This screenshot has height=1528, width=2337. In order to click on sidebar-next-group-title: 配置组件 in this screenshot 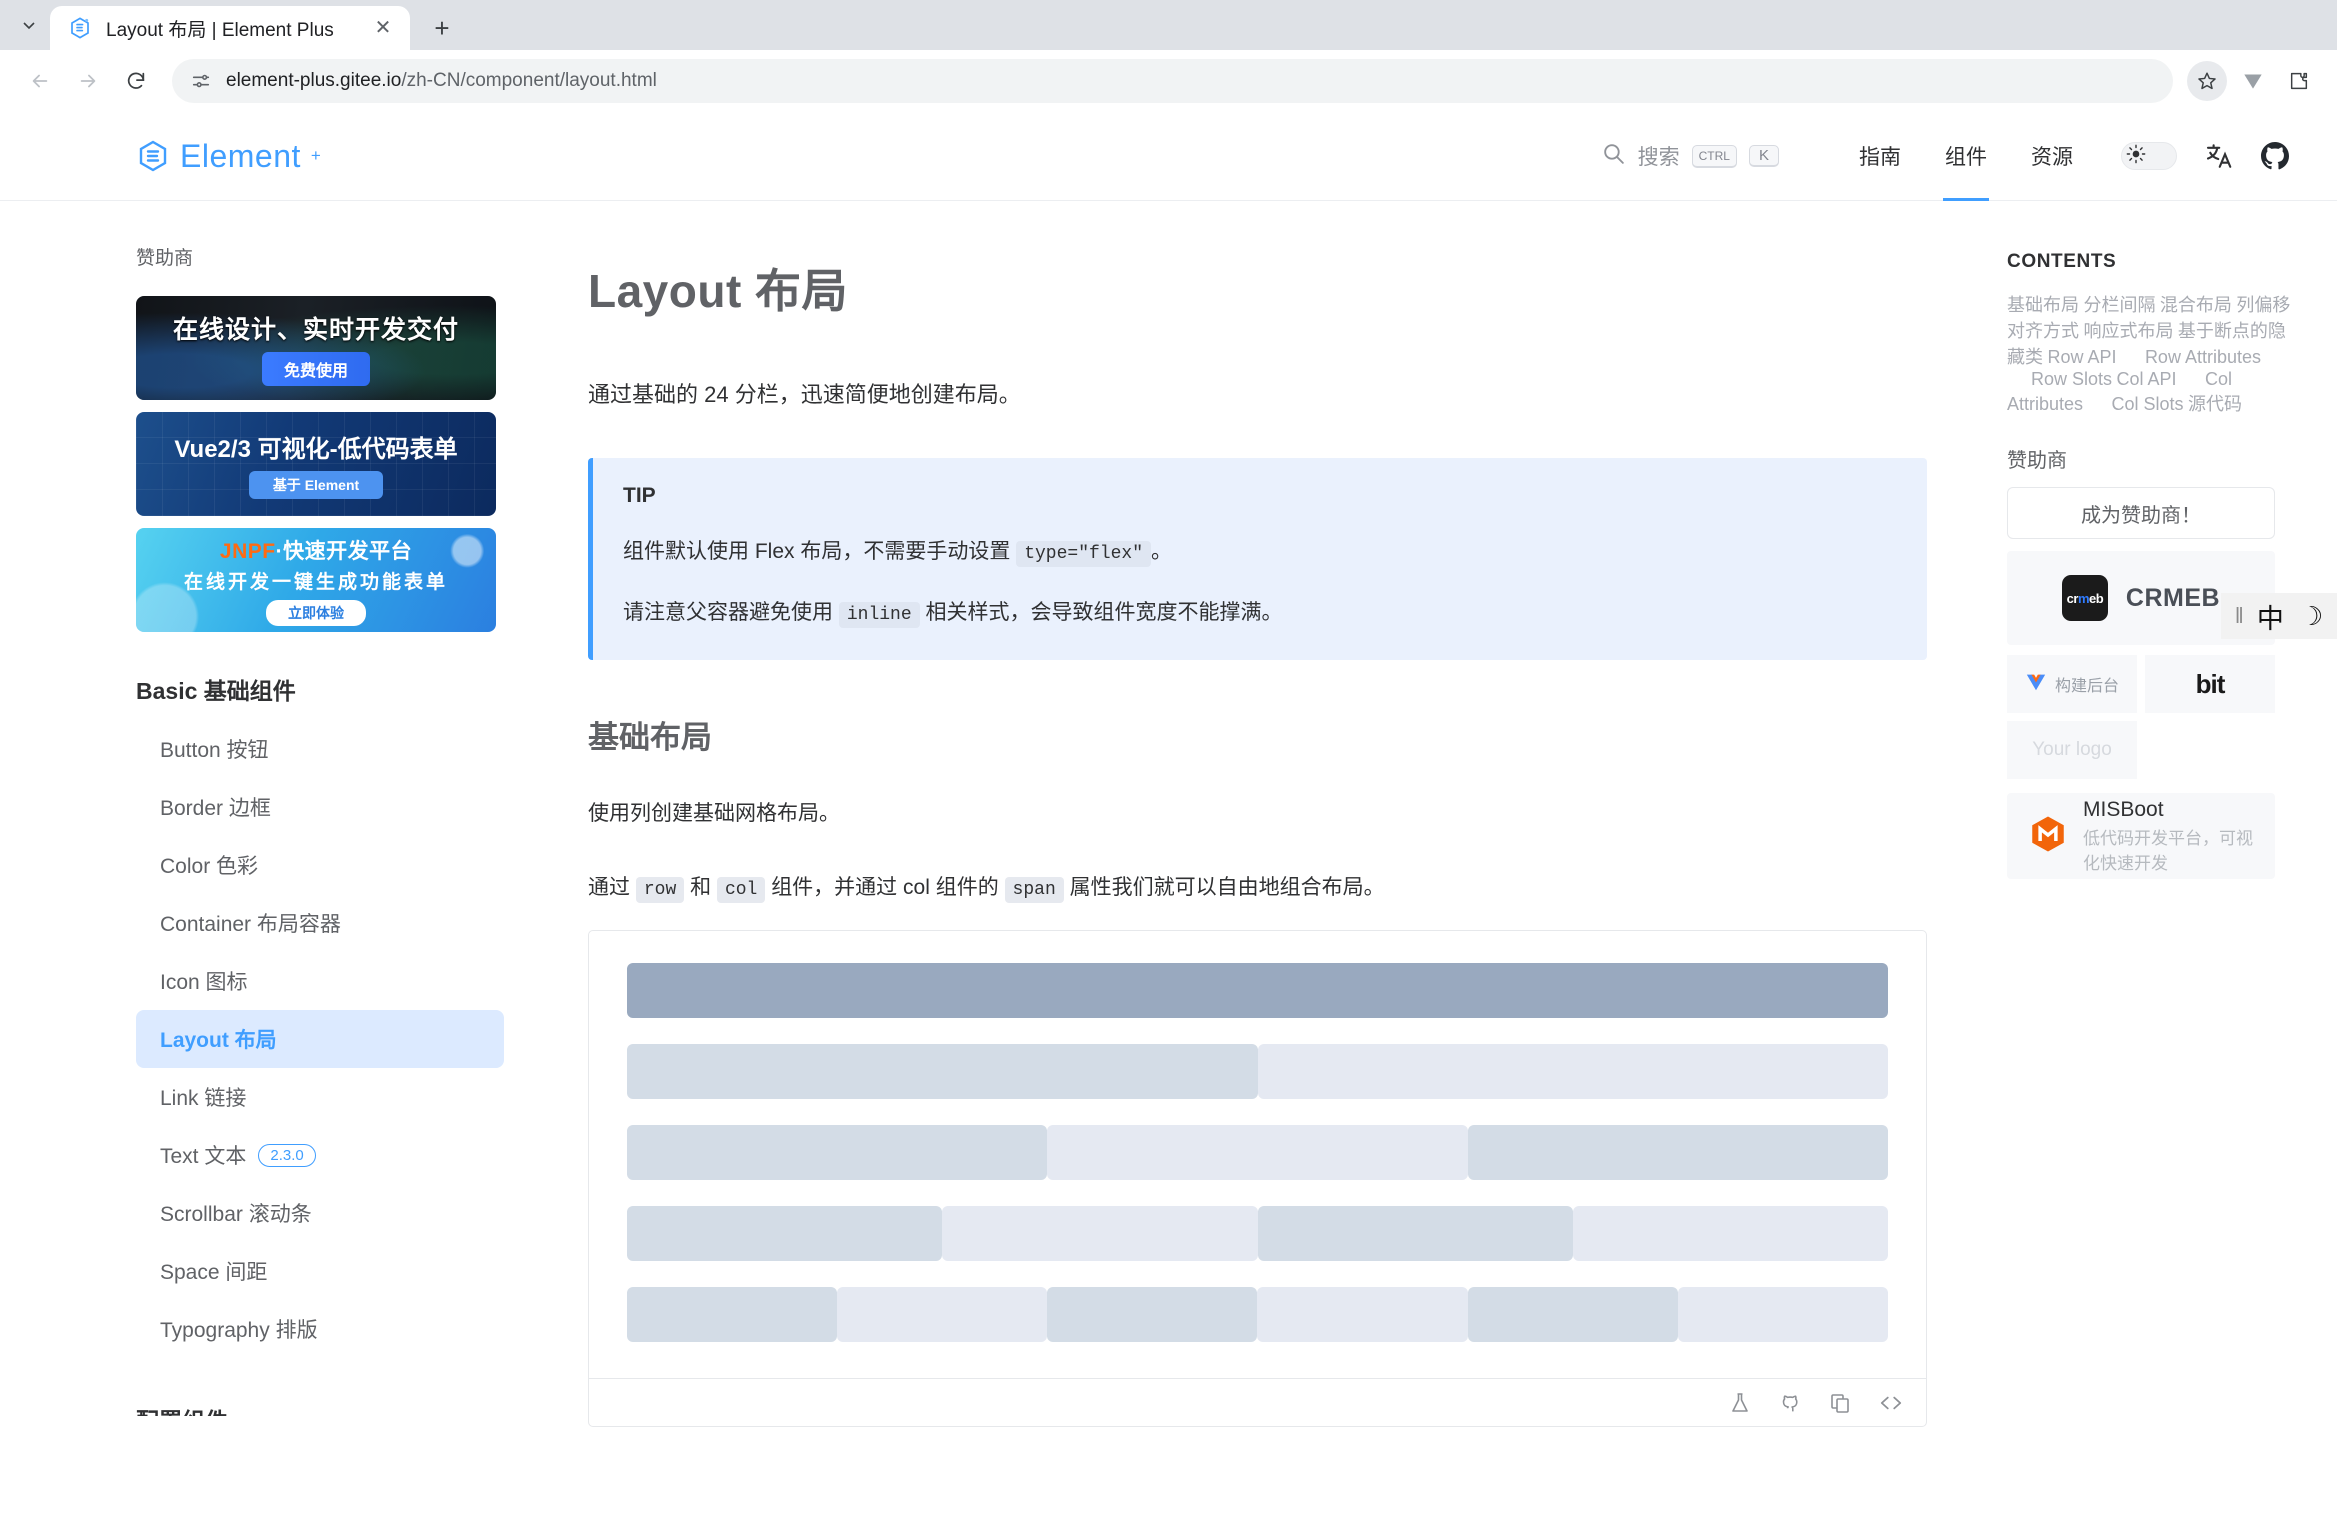, I will do `click(322, 1409)`.